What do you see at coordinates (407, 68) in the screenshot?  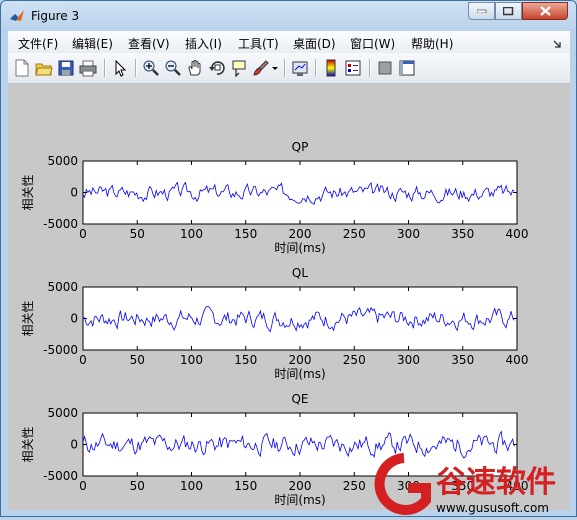 I see `show-plot-tools-icon` at bounding box center [407, 68].